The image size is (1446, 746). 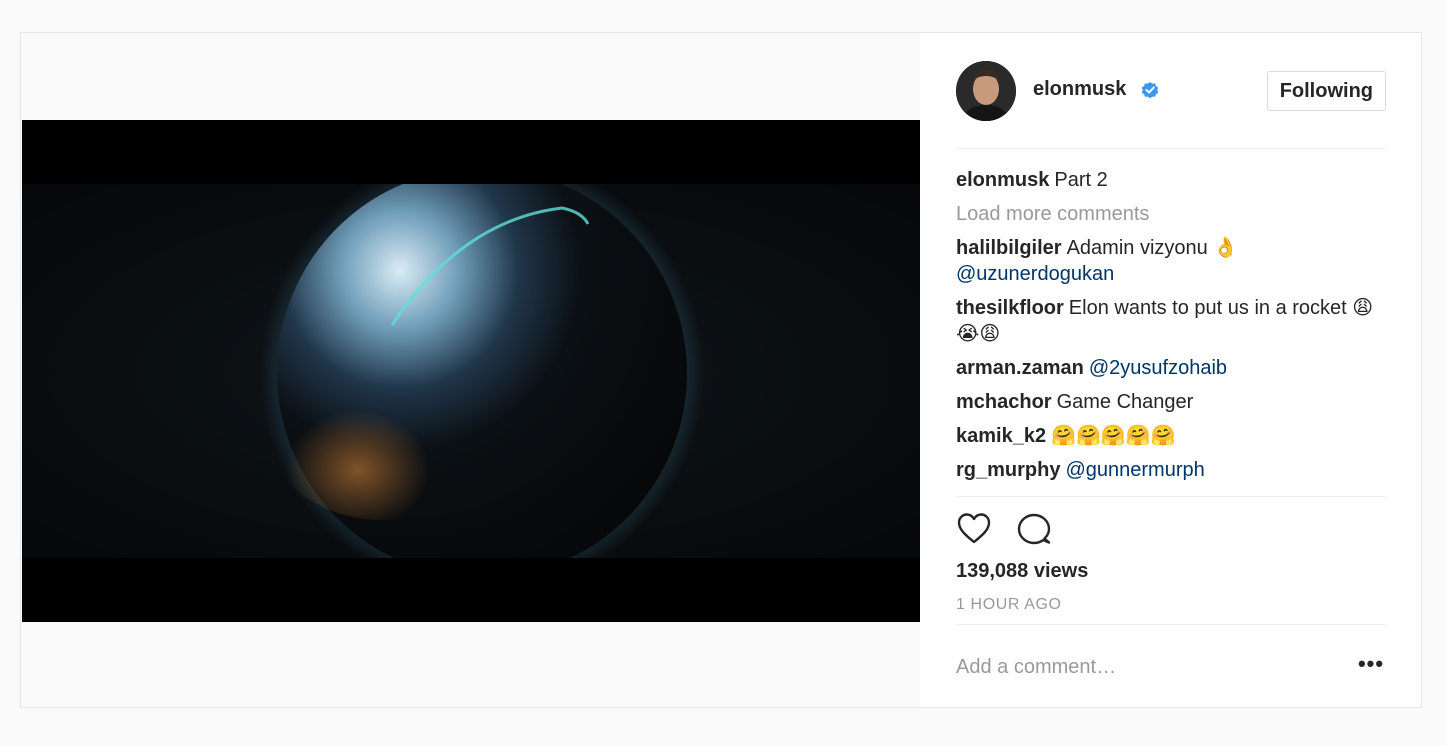 What do you see at coordinates (1081, 180) in the screenshot?
I see `caption-text: Part 2` at bounding box center [1081, 180].